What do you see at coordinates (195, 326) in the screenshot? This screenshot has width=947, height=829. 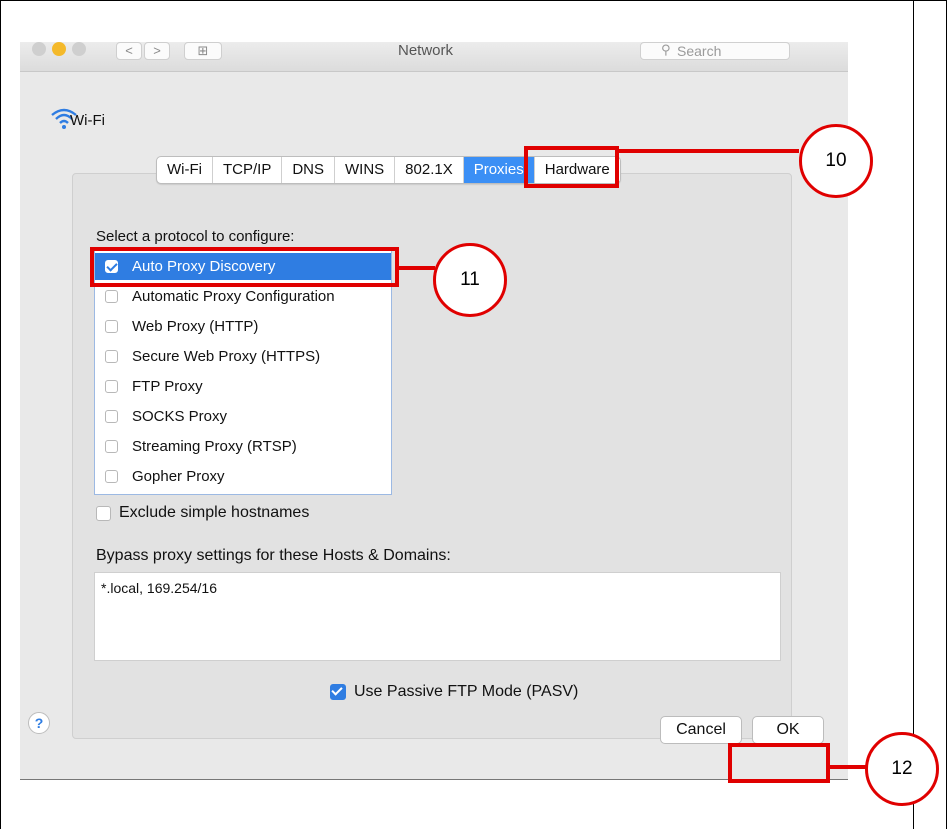 I see `protocol-label: Web Proxy (HTTP)` at bounding box center [195, 326].